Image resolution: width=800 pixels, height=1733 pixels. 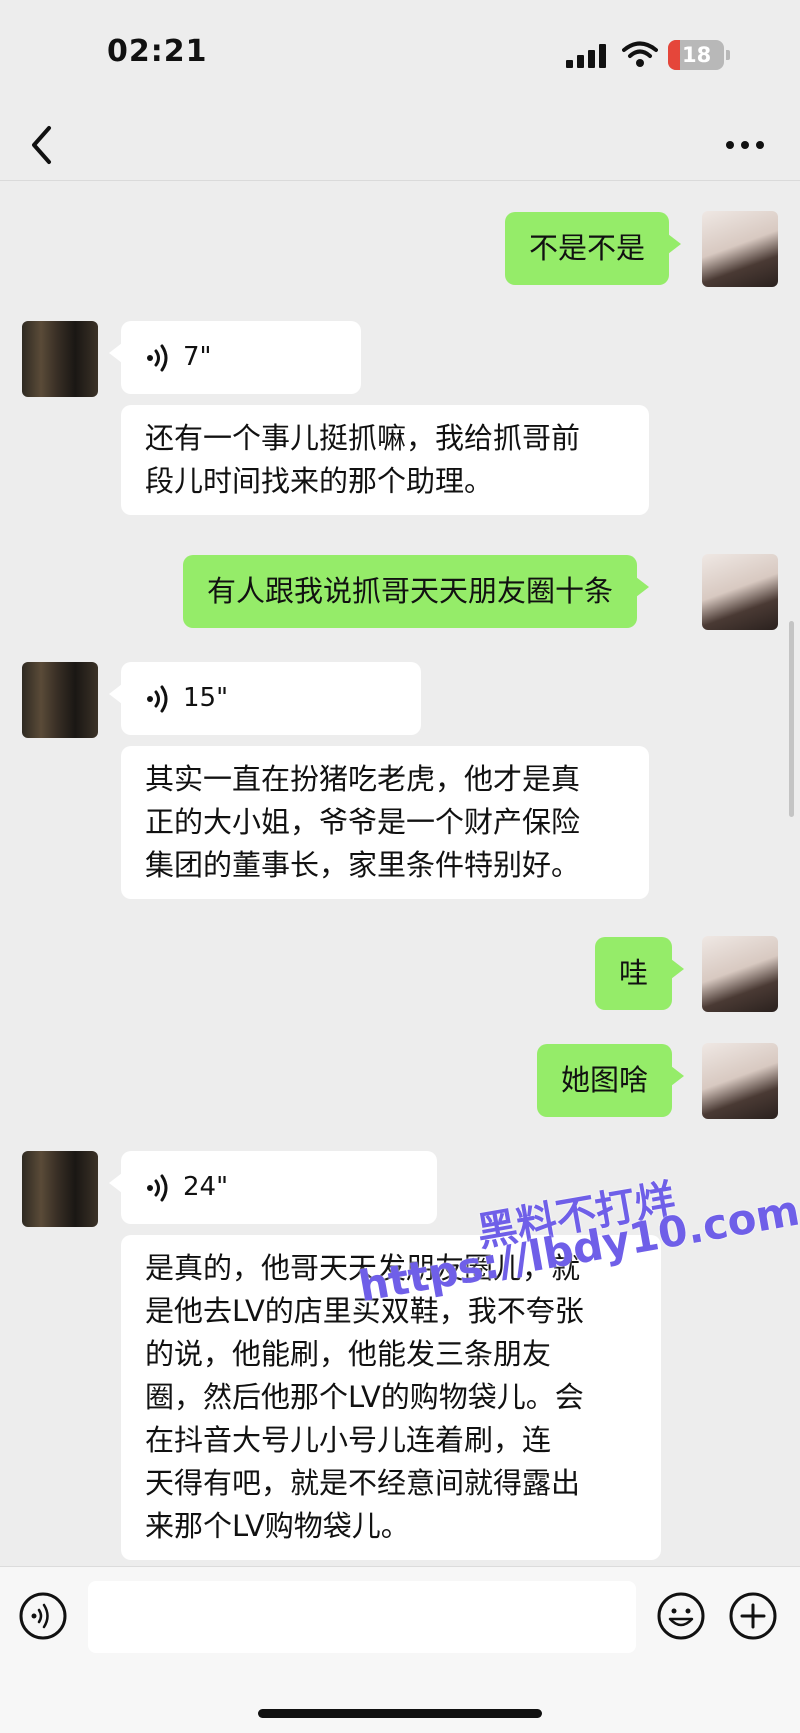 What do you see at coordinates (634, 973) in the screenshot?
I see `message-text: 哇` at bounding box center [634, 973].